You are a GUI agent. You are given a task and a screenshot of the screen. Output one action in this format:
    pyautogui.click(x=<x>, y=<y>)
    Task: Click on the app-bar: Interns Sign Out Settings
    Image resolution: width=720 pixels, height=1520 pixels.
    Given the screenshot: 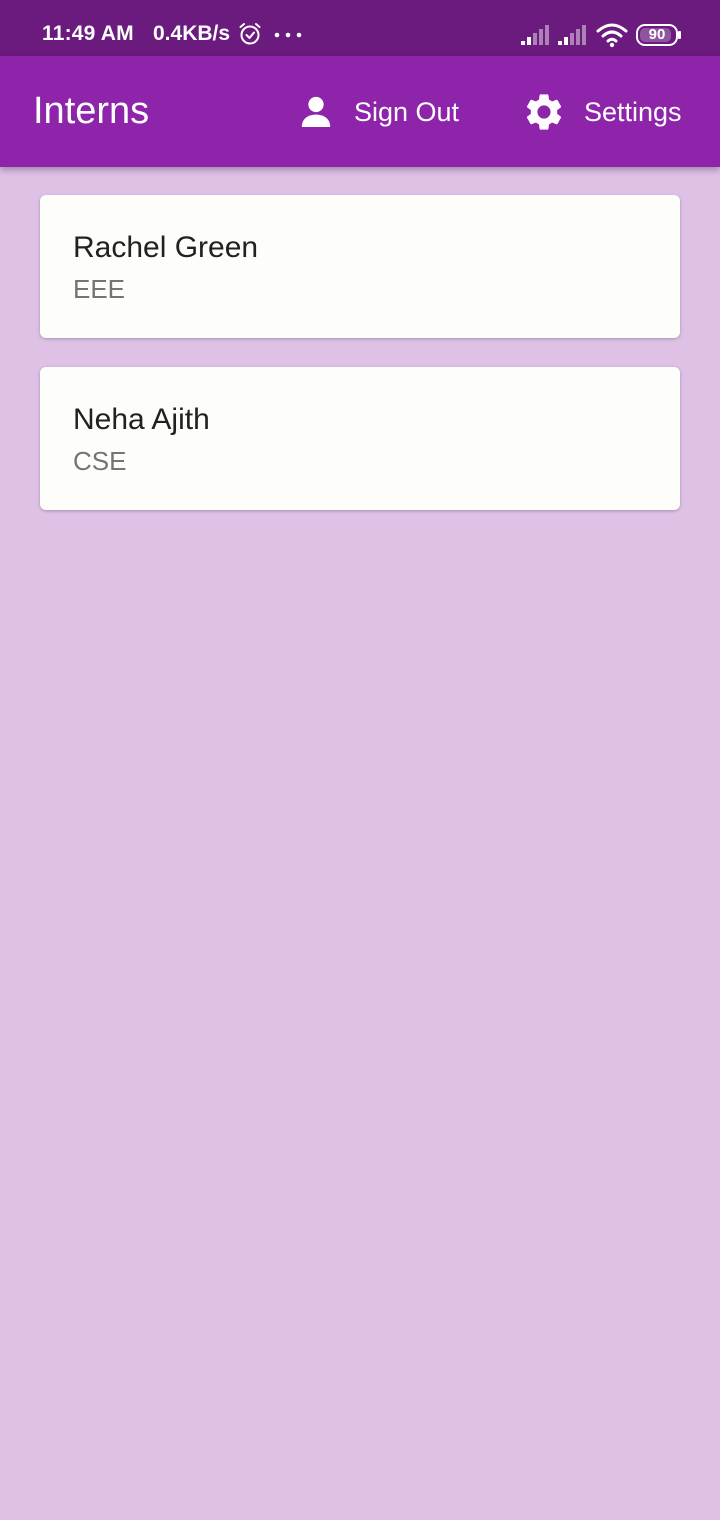 What is the action you would take?
    pyautogui.click(x=360, y=111)
    